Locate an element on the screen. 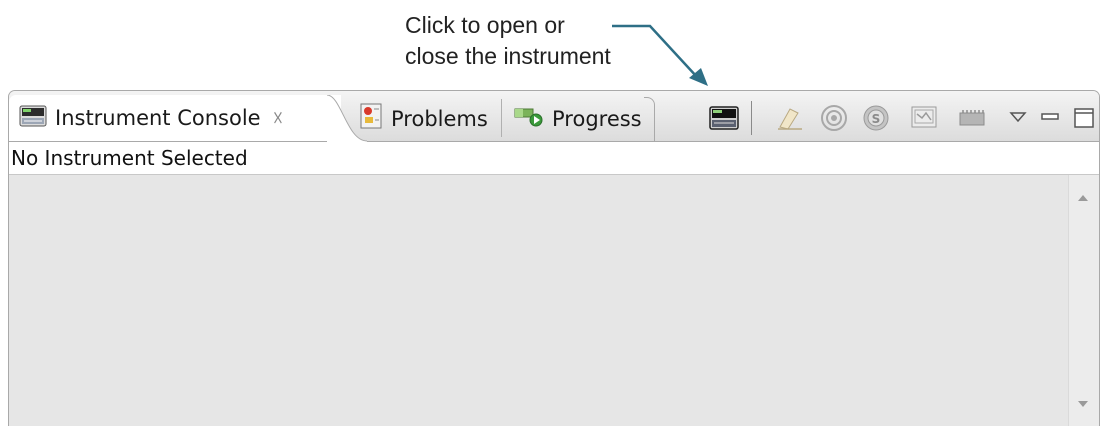 This screenshot has width=1104, height=426. annotation-callout: Click to open or close the instrument is located at coordinates (508, 41).